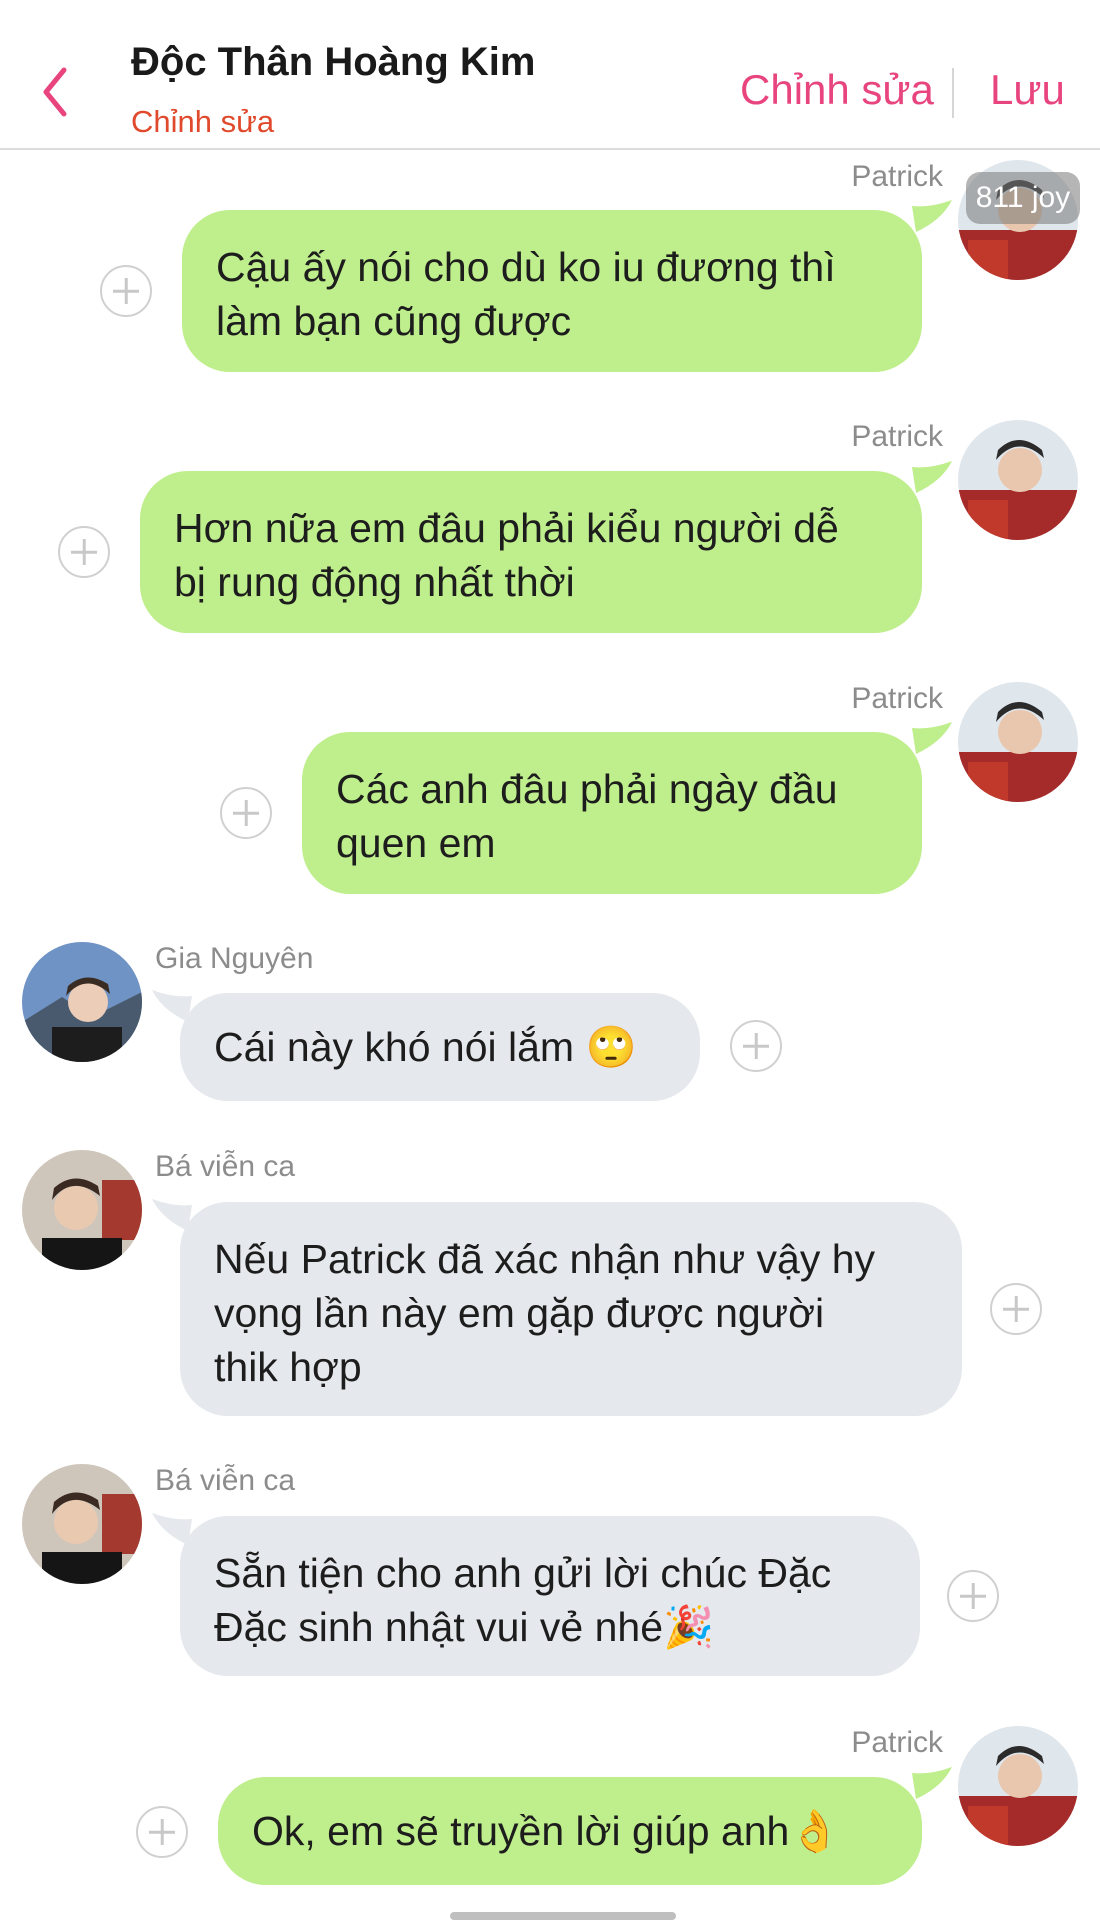 This screenshot has height=1920, width=1100. What do you see at coordinates (526, 267) in the screenshot?
I see `message-line: Cậu ấy nói cho dù ko iu đương thì` at bounding box center [526, 267].